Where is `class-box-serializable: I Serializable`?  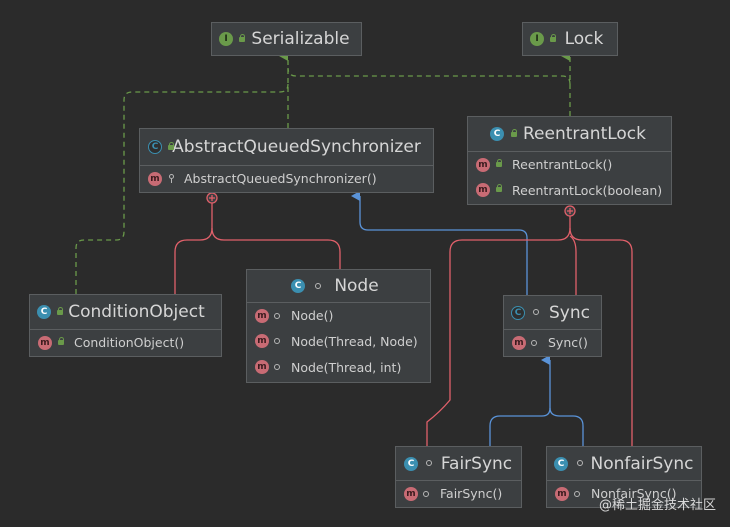 class-box-serializable: I Serializable is located at coordinates (286, 39).